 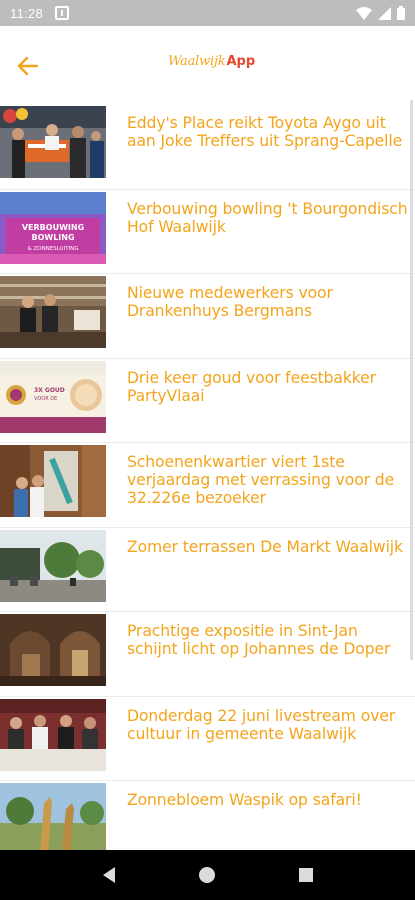 What do you see at coordinates (364, 13) in the screenshot?
I see `wifi-icon` at bounding box center [364, 13].